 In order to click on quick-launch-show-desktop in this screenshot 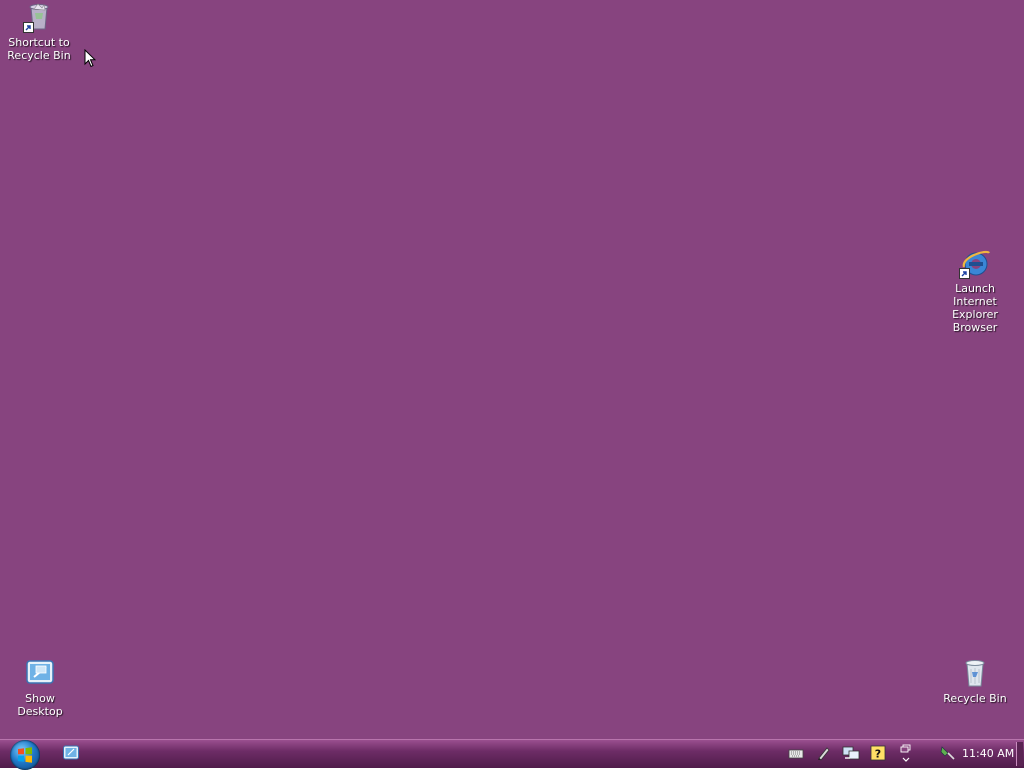, I will do `click(72, 754)`.